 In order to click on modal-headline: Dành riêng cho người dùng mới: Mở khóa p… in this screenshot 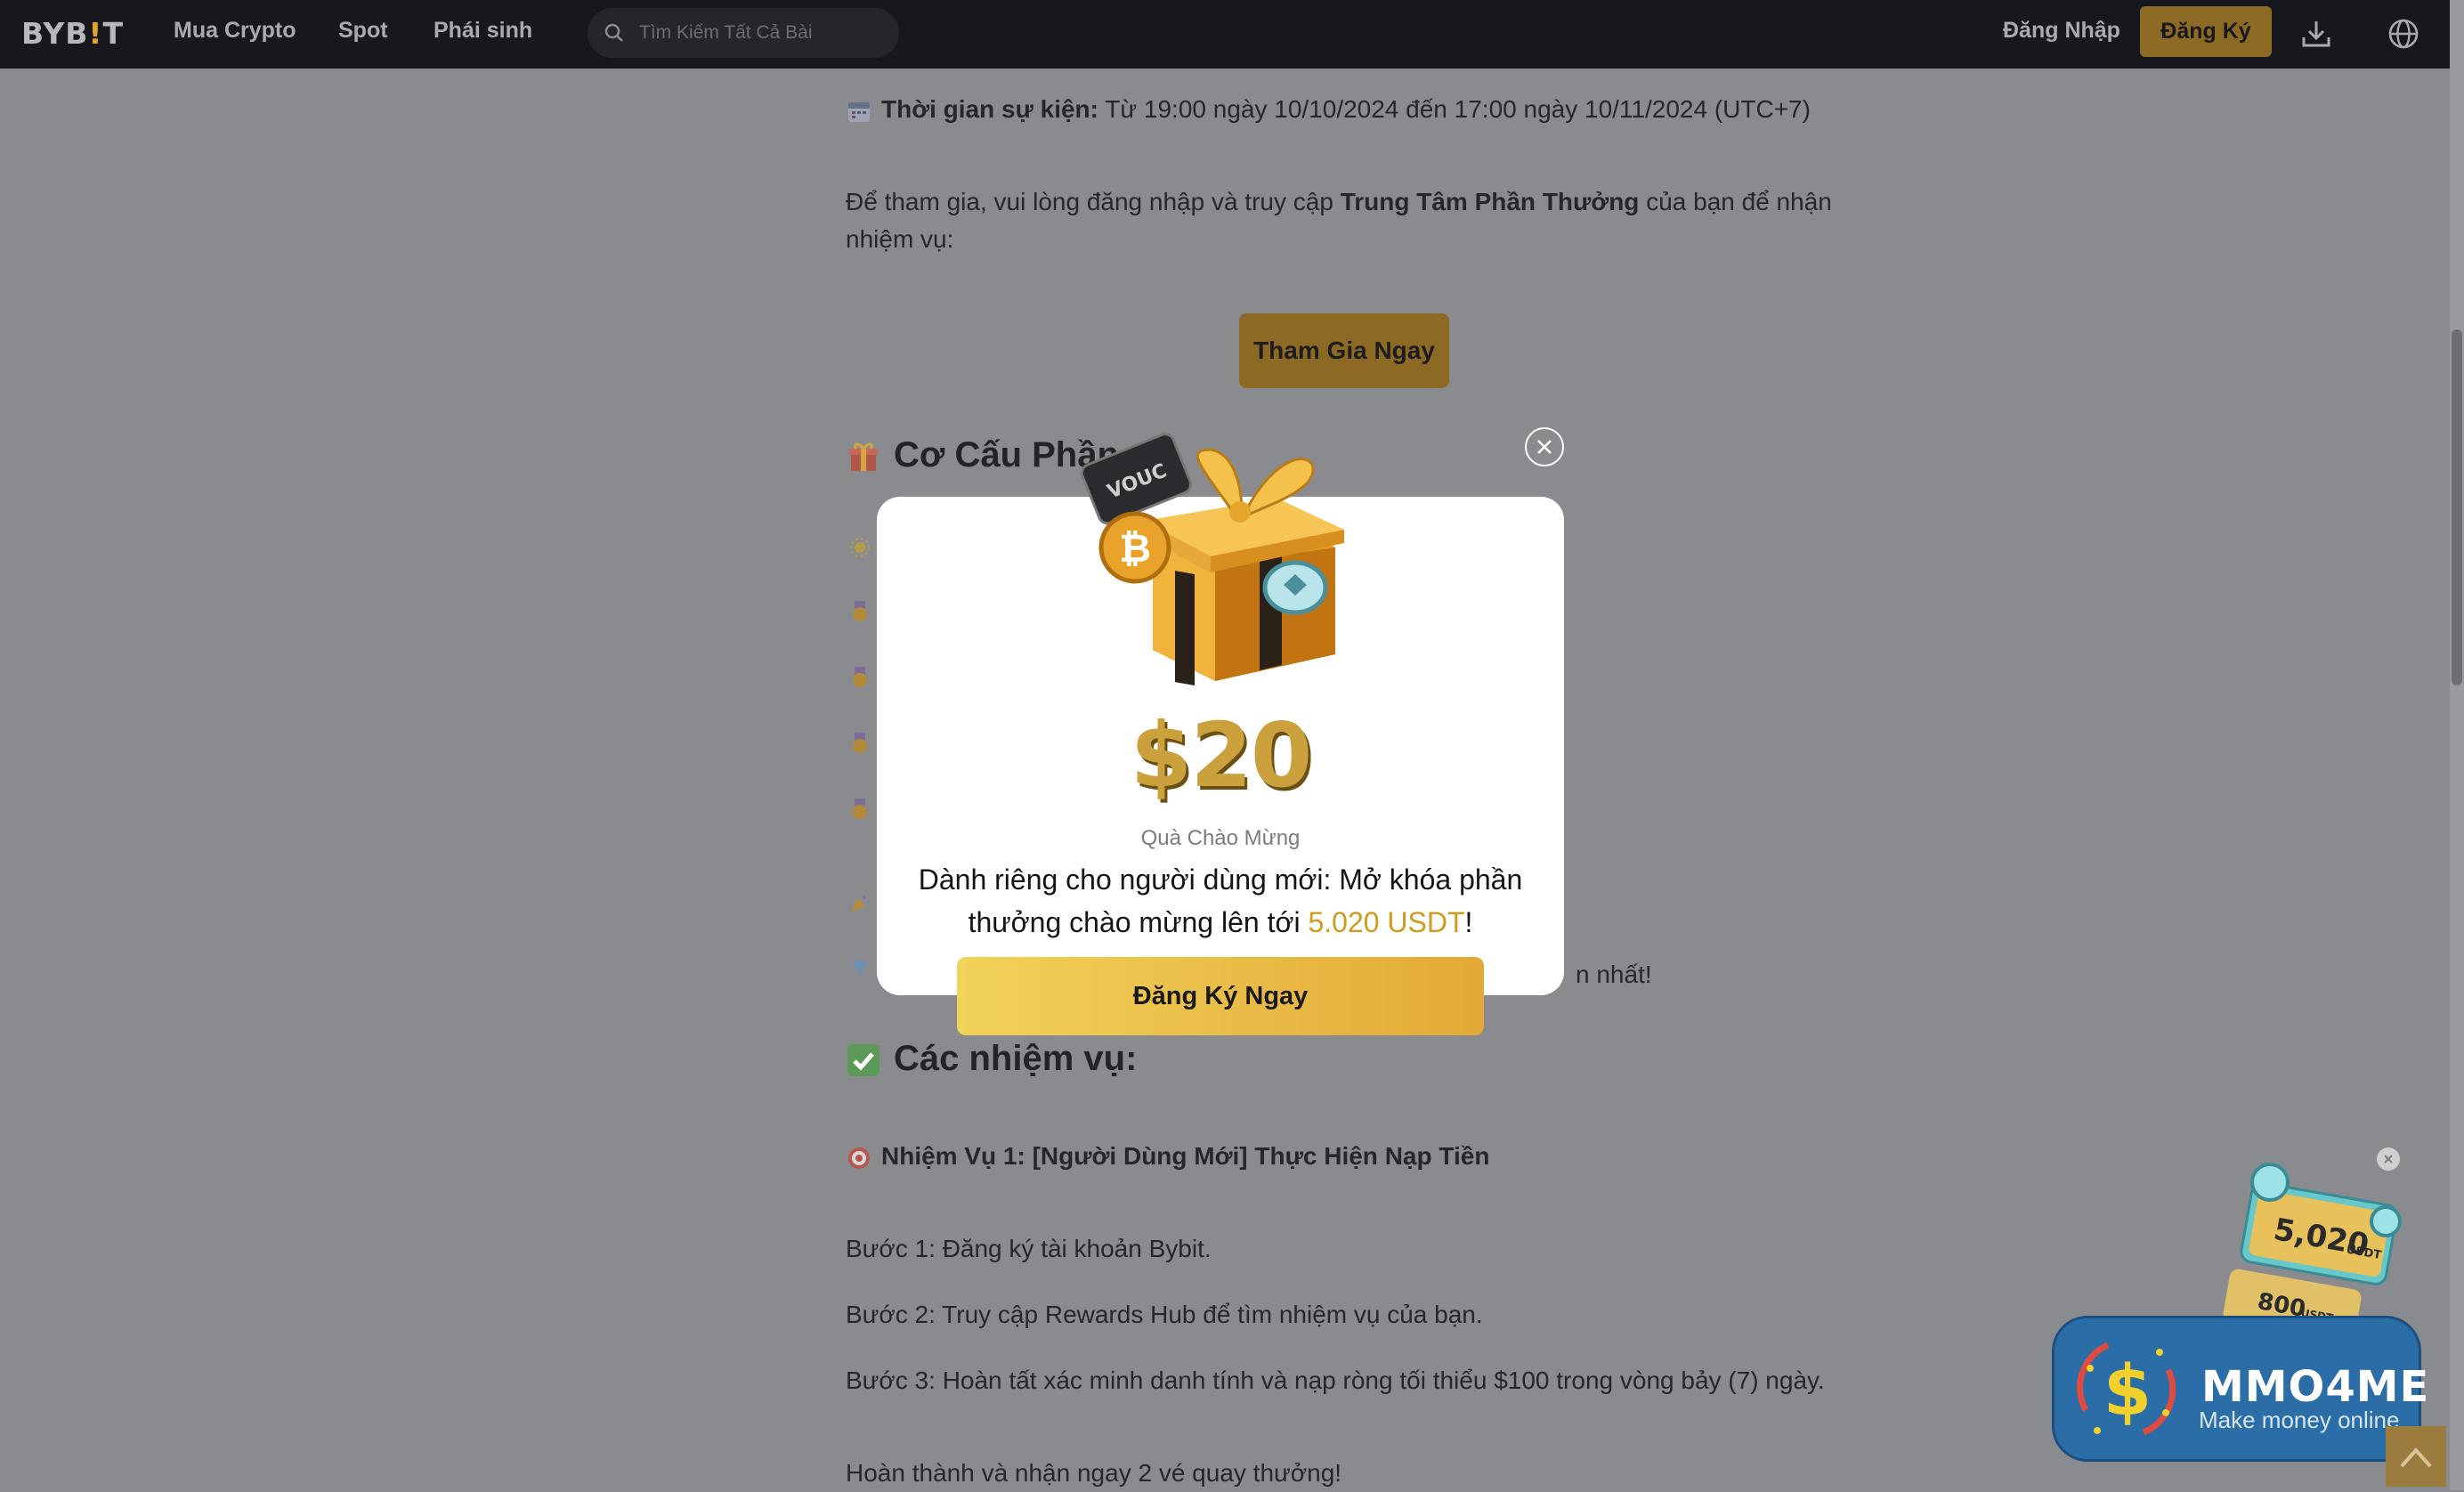, I will do `click(1220, 901)`.